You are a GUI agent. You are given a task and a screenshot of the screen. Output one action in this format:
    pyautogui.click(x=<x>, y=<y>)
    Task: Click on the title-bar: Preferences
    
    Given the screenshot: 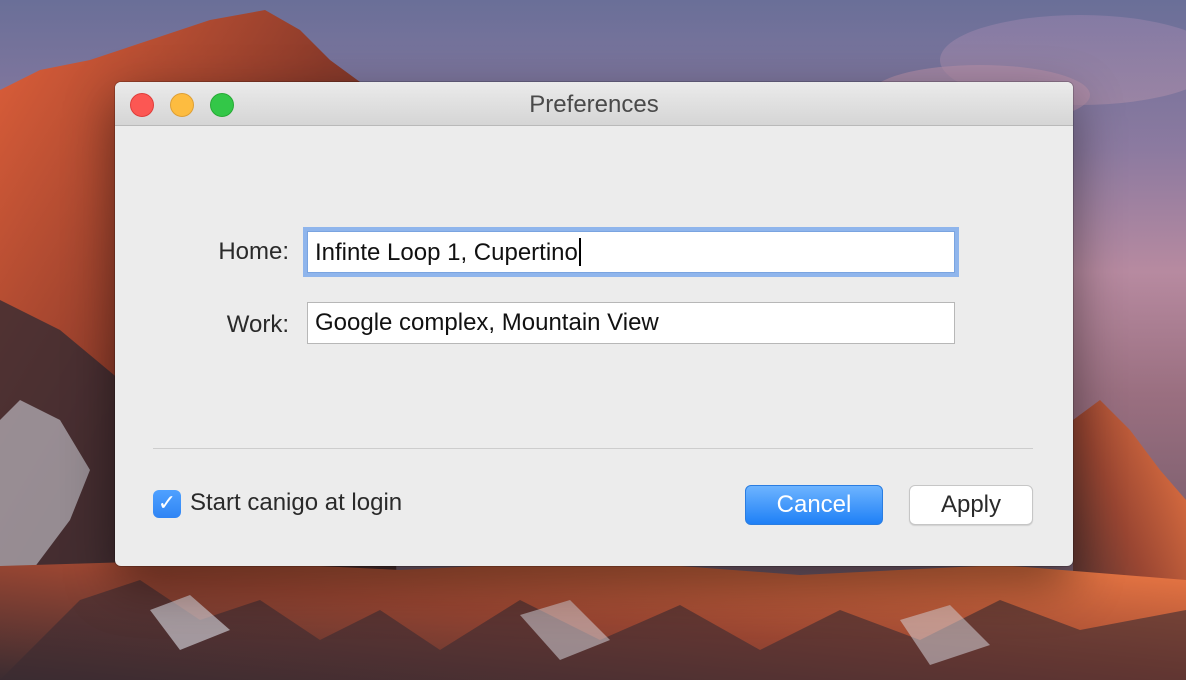 What is the action you would take?
    pyautogui.click(x=594, y=104)
    